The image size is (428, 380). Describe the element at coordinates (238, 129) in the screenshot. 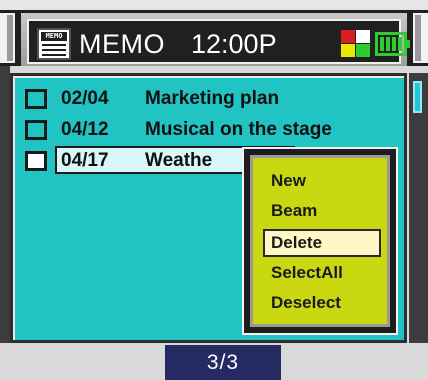

I see `memo-title: Musical on the stage` at that location.